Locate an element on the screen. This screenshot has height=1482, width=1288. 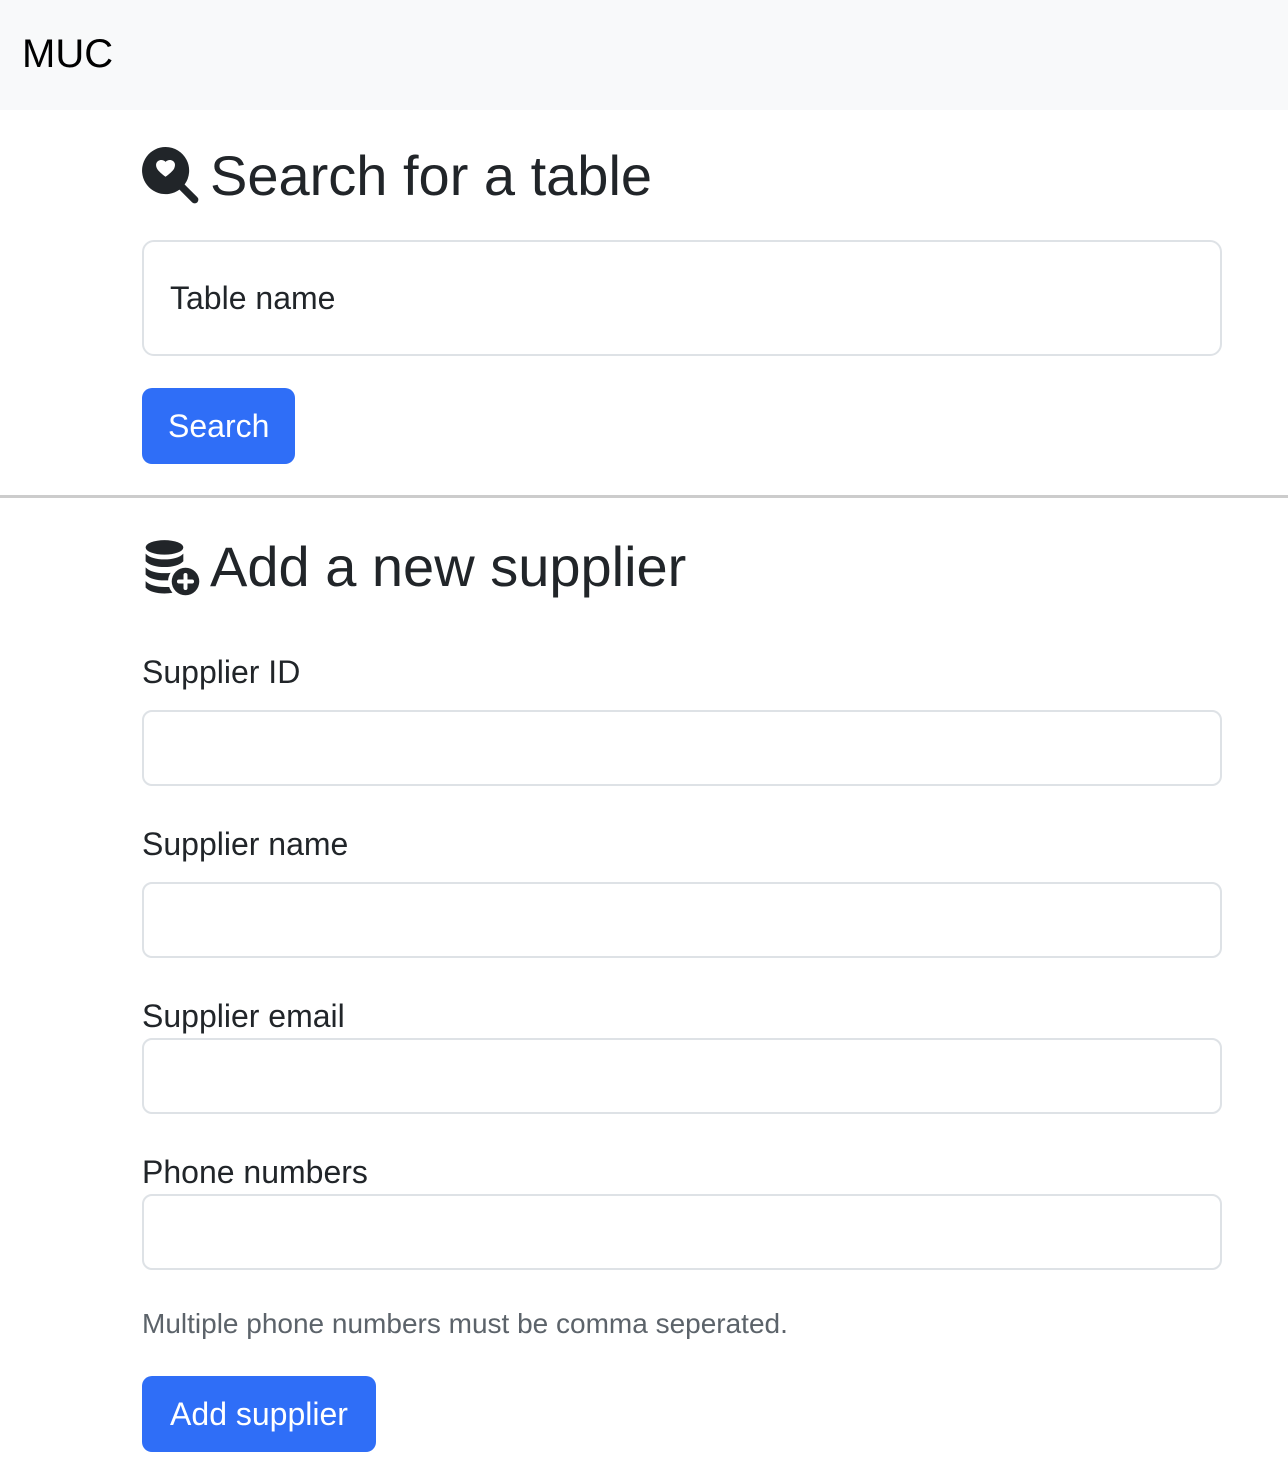
supplier-id-input is located at coordinates (682, 748).